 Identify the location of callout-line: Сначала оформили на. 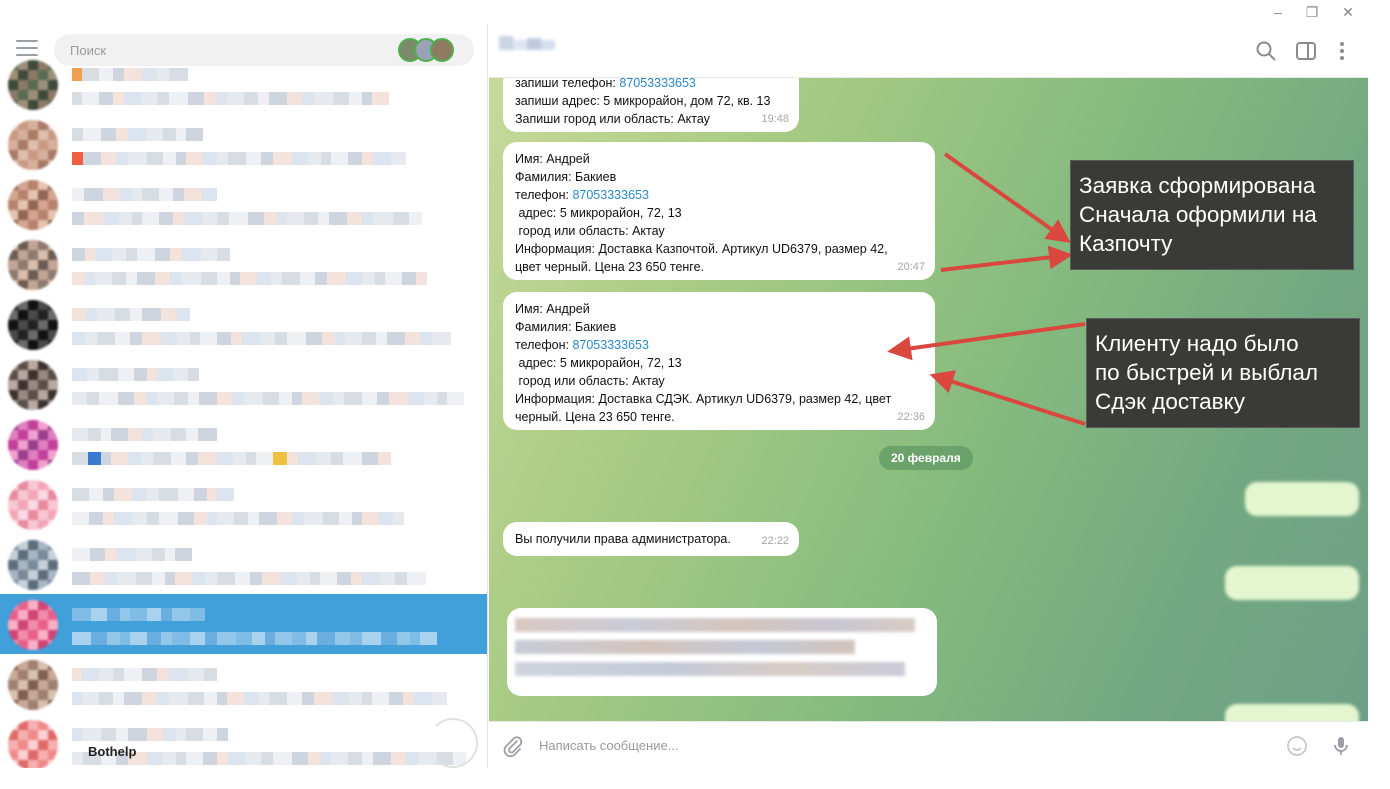
(1198, 214).